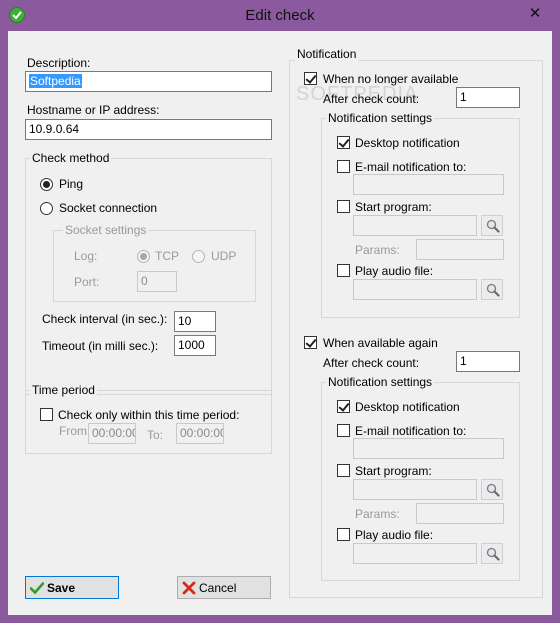 This screenshot has height=623, width=560. Describe the element at coordinates (377, 514) in the screenshot. I see `available-params-label: Params:` at that location.